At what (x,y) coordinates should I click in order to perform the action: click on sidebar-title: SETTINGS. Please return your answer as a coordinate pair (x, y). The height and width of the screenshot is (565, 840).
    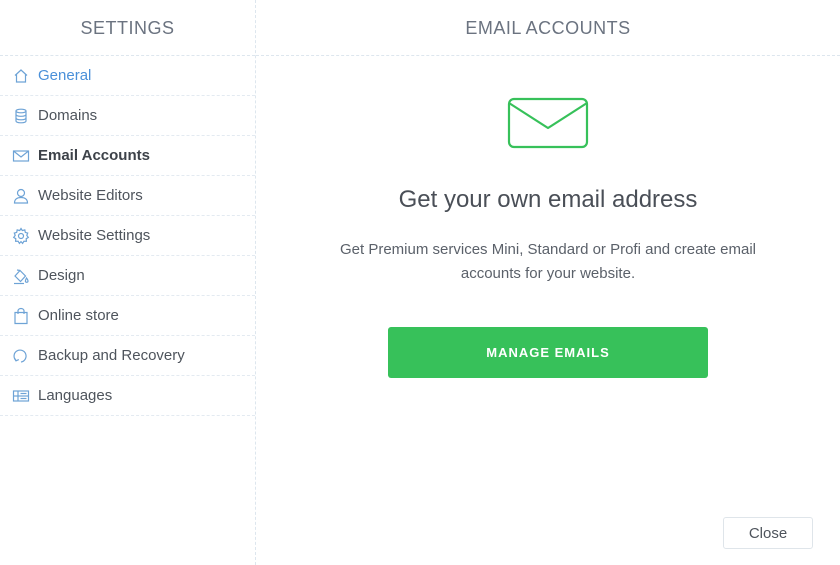
    Looking at the image, I should click on (127, 28).